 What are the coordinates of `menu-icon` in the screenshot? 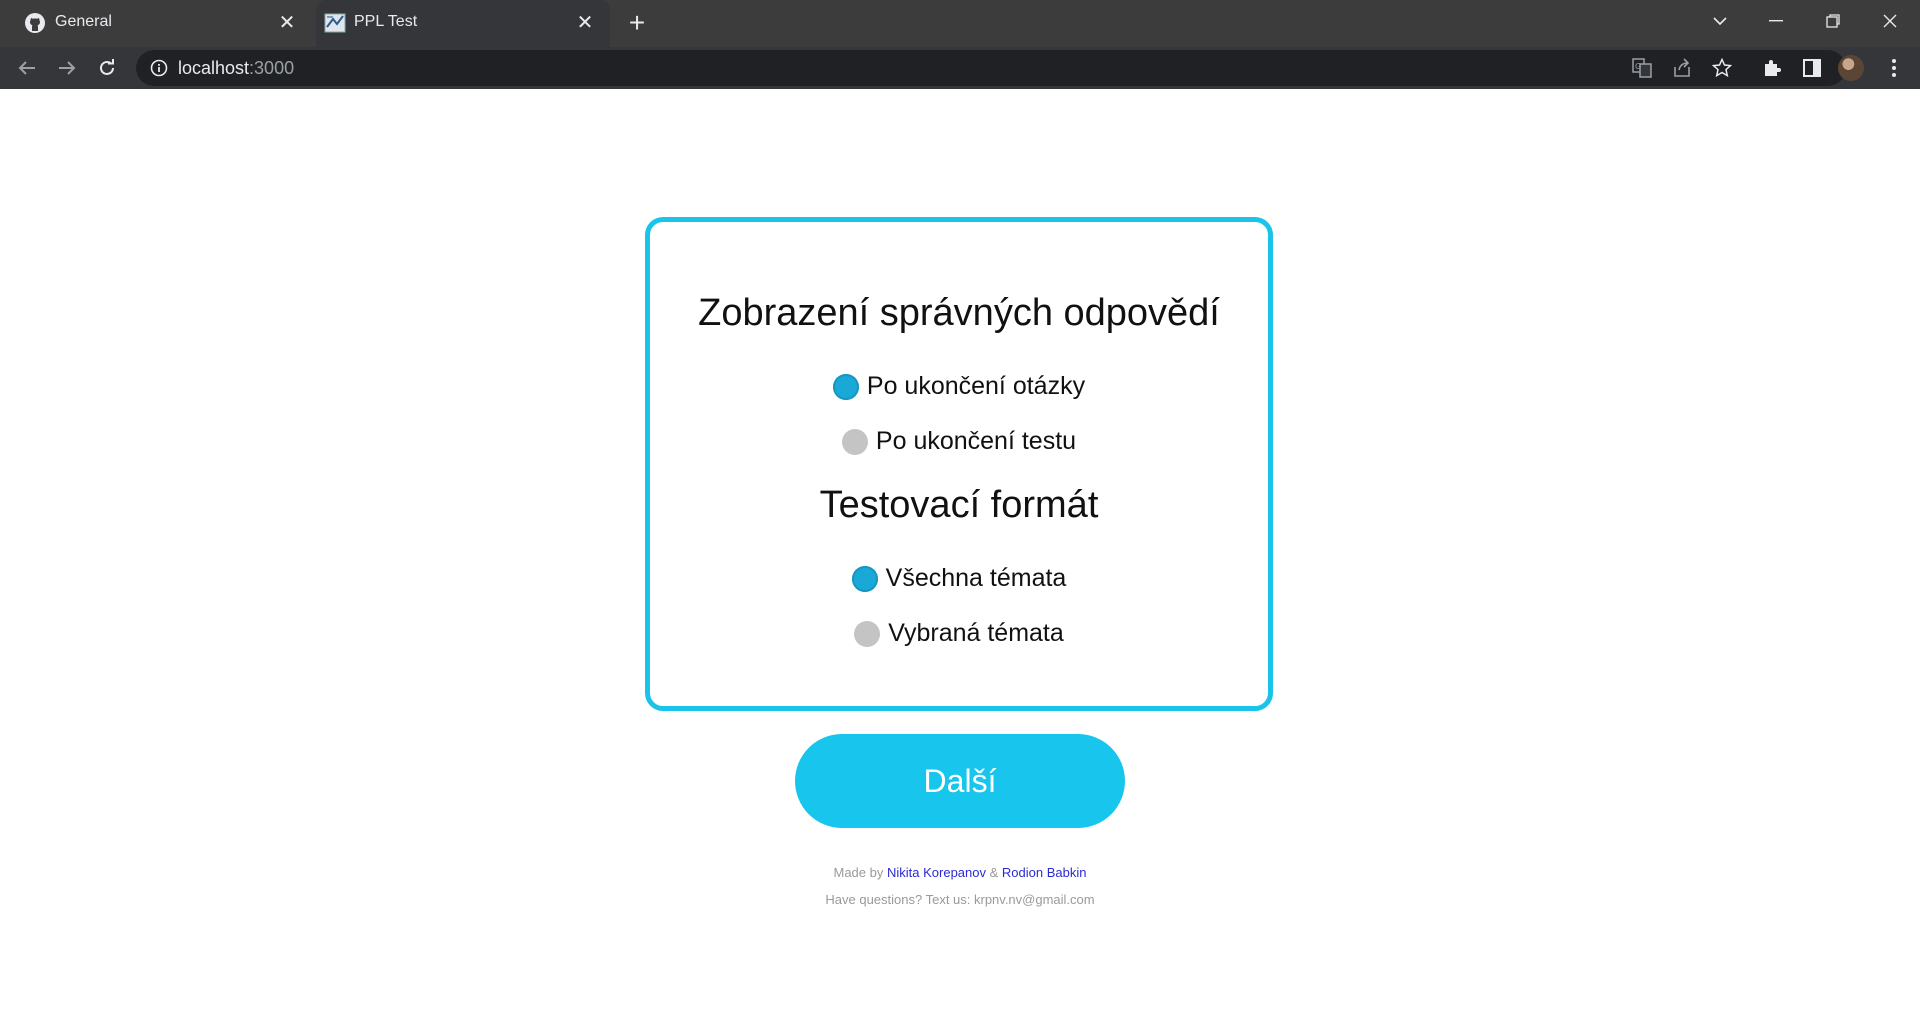 It's located at (1894, 68).